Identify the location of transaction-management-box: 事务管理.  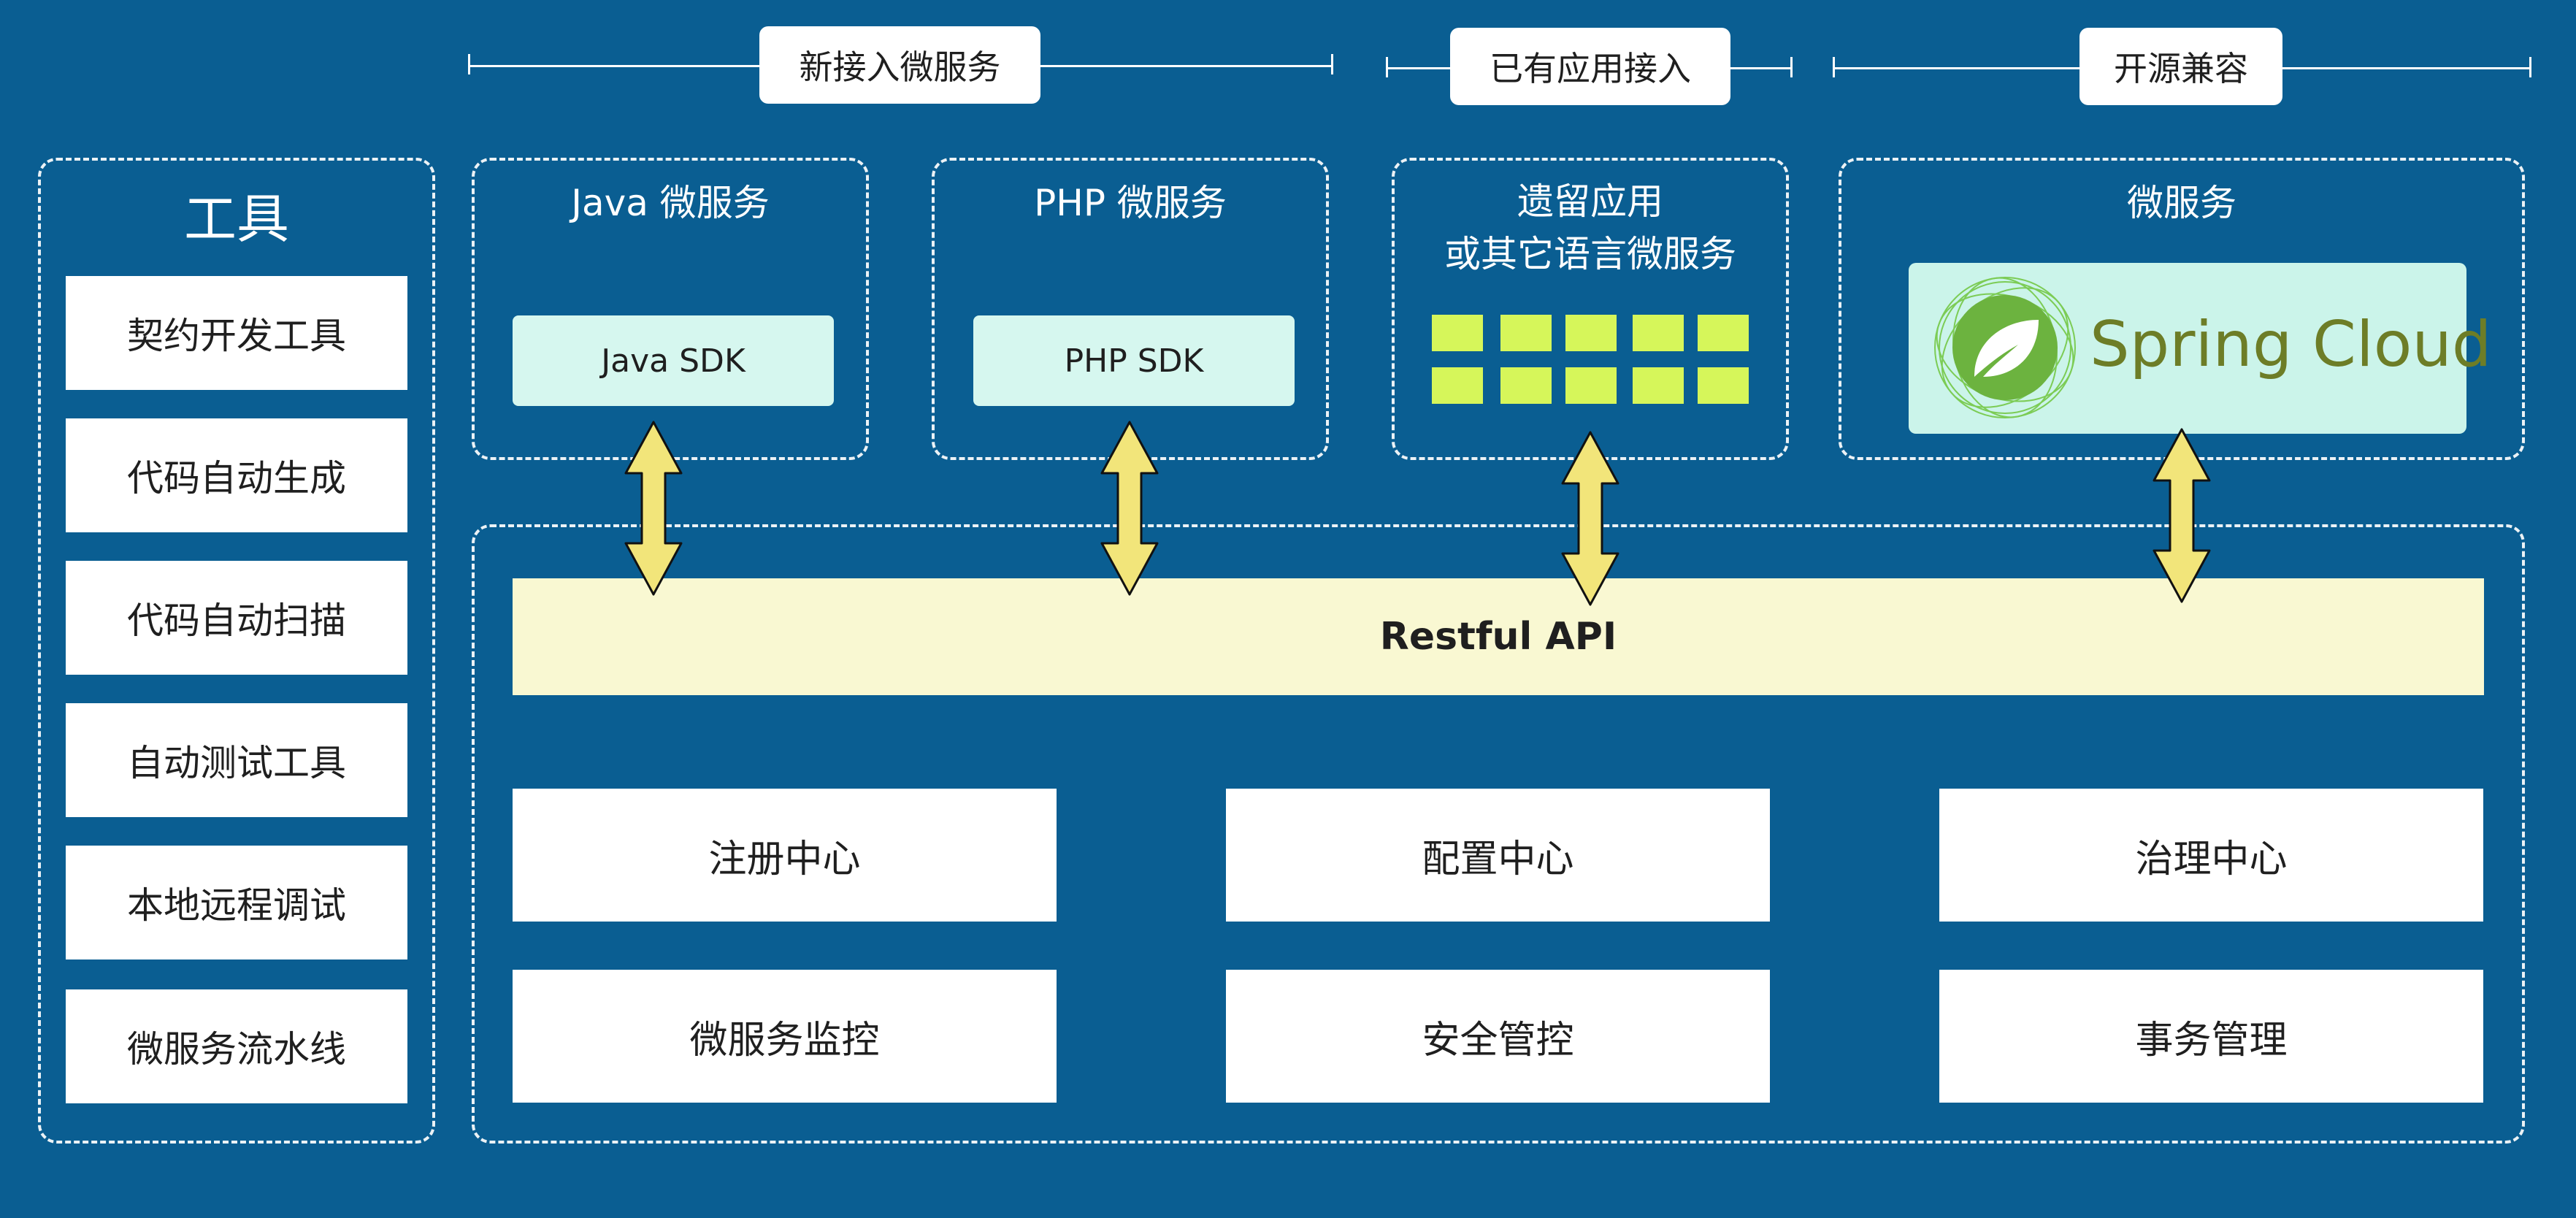
(2211, 1037).